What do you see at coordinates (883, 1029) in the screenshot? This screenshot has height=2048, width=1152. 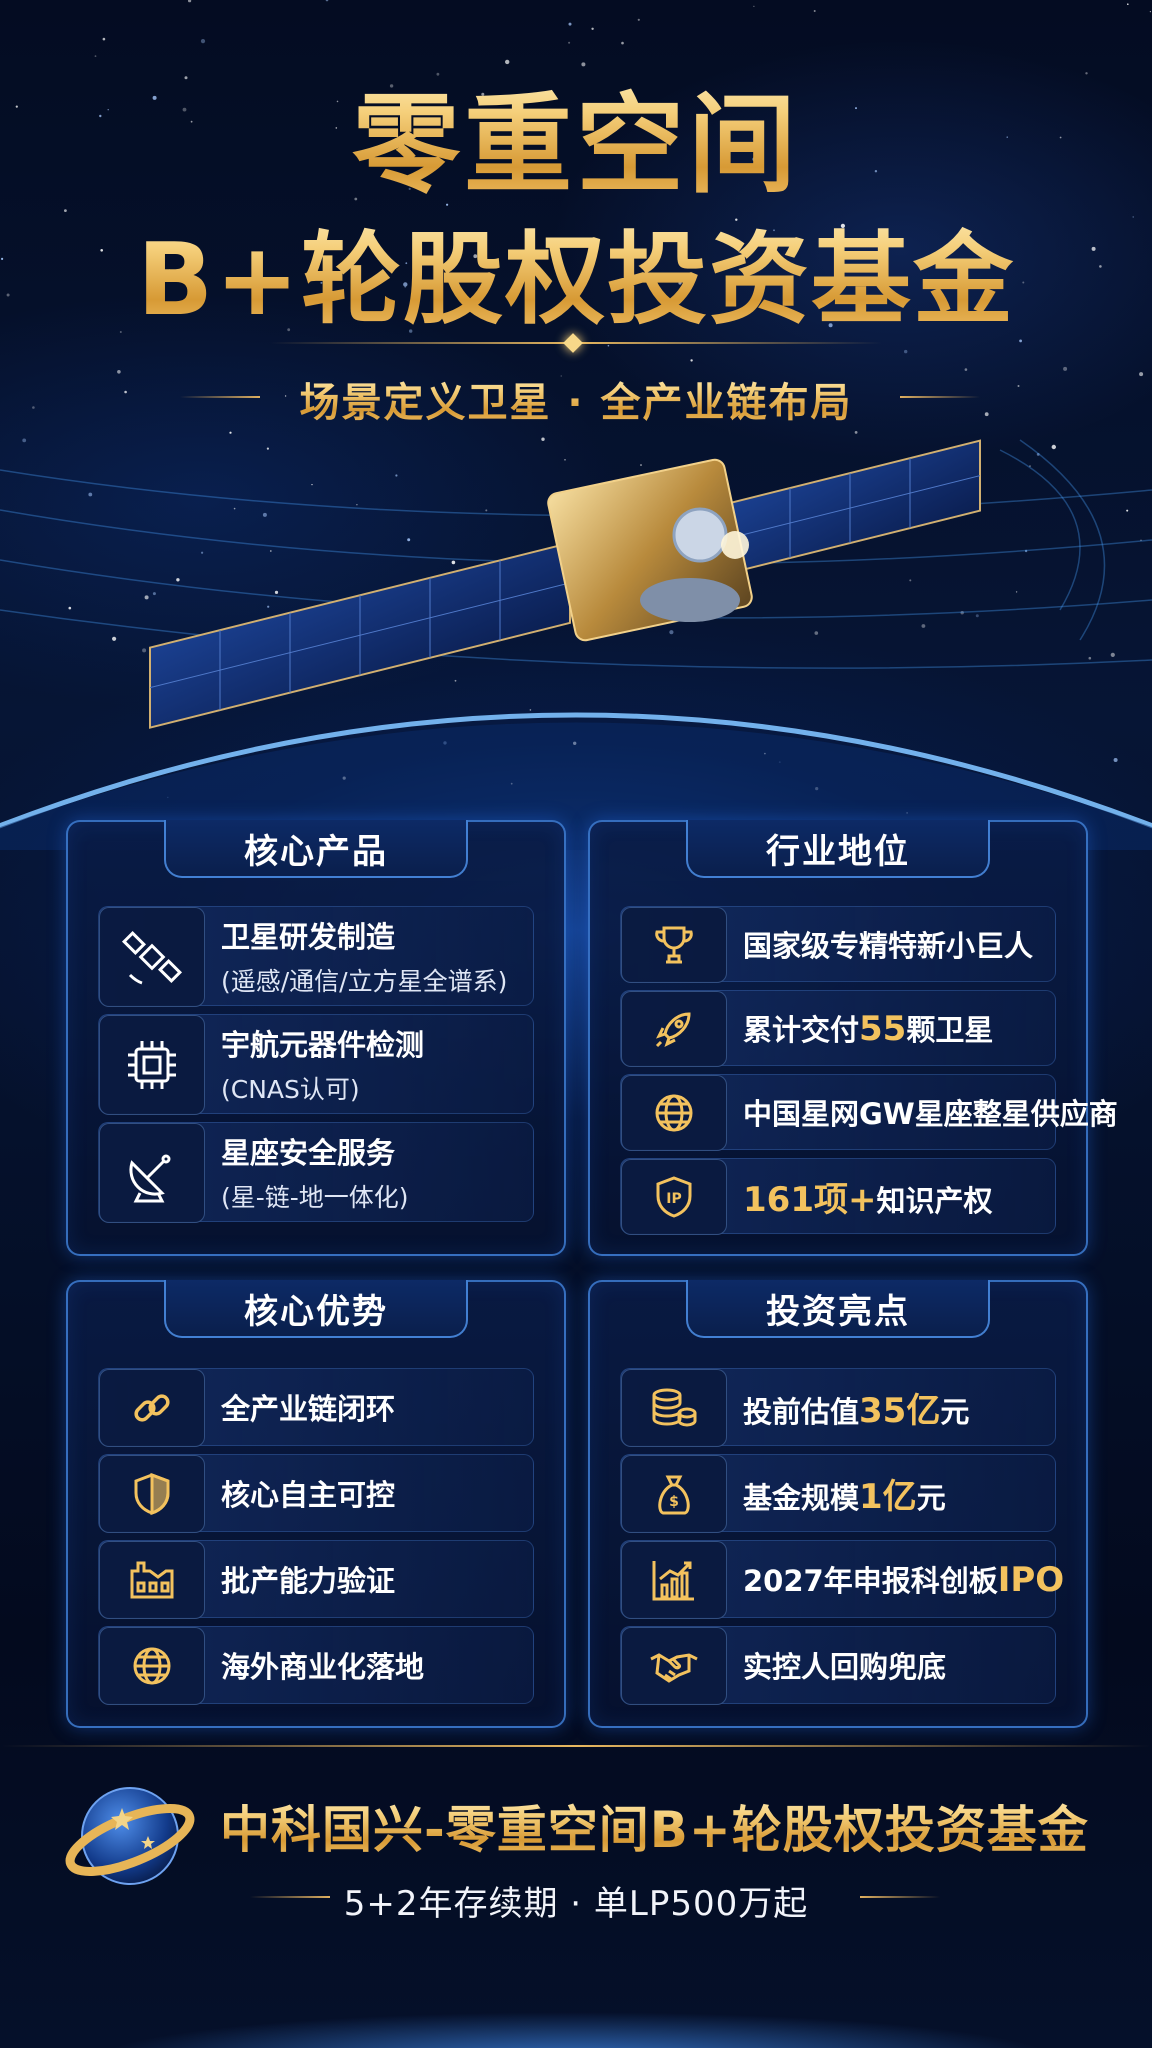 I see `delivered-count: 55` at bounding box center [883, 1029].